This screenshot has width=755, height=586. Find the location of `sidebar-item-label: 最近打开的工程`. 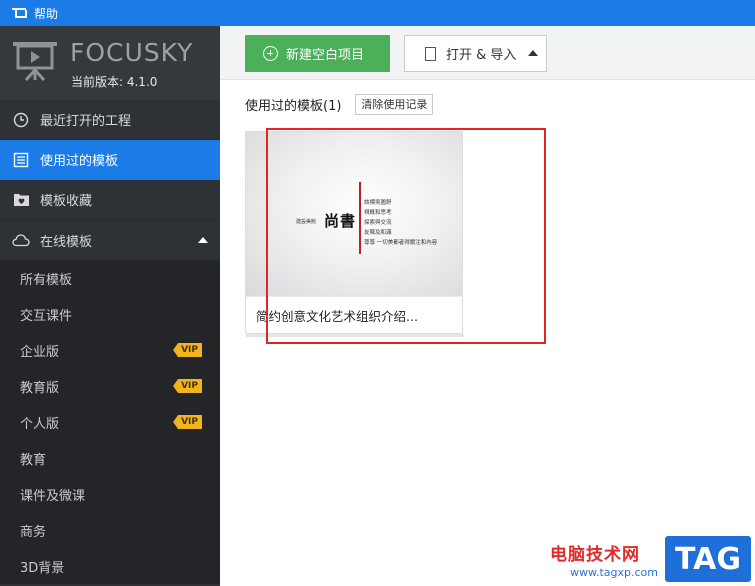

sidebar-item-label: 最近打开的工程 is located at coordinates (86, 121).